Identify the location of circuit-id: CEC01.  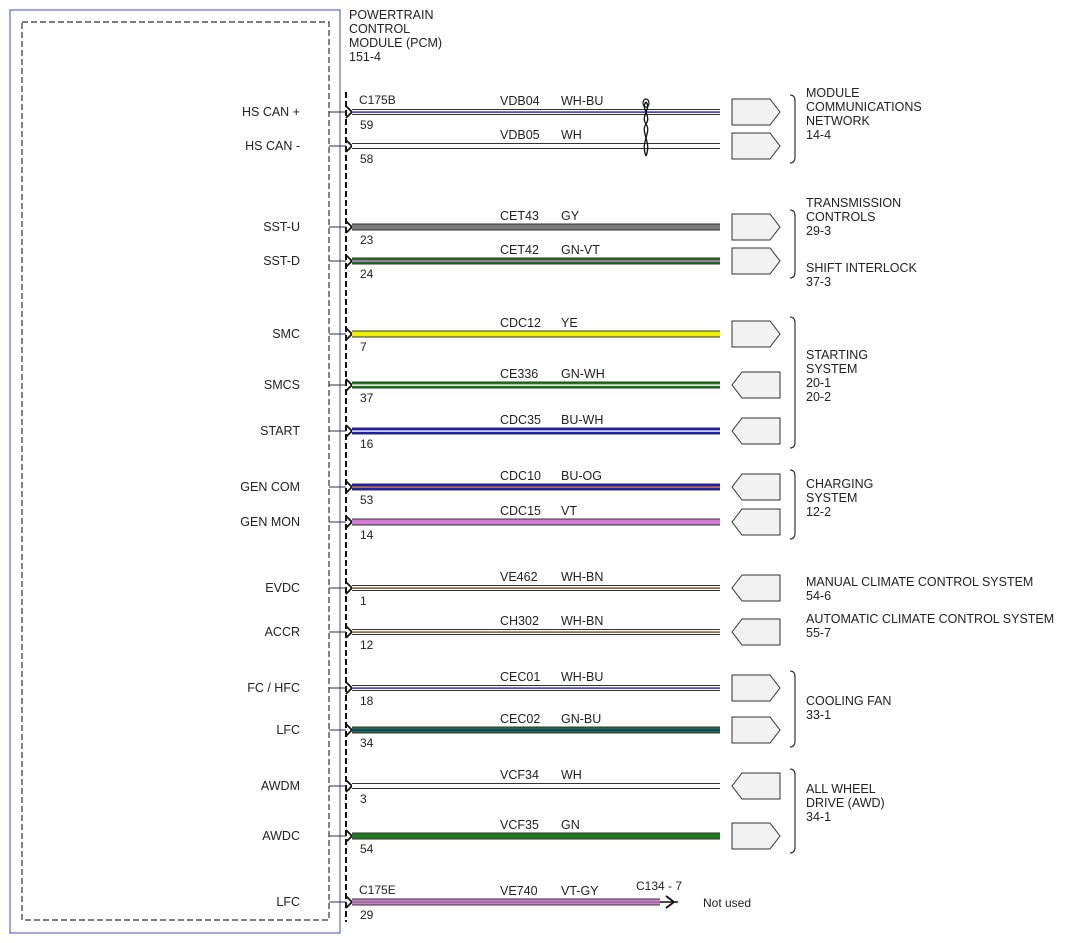
(520, 677).